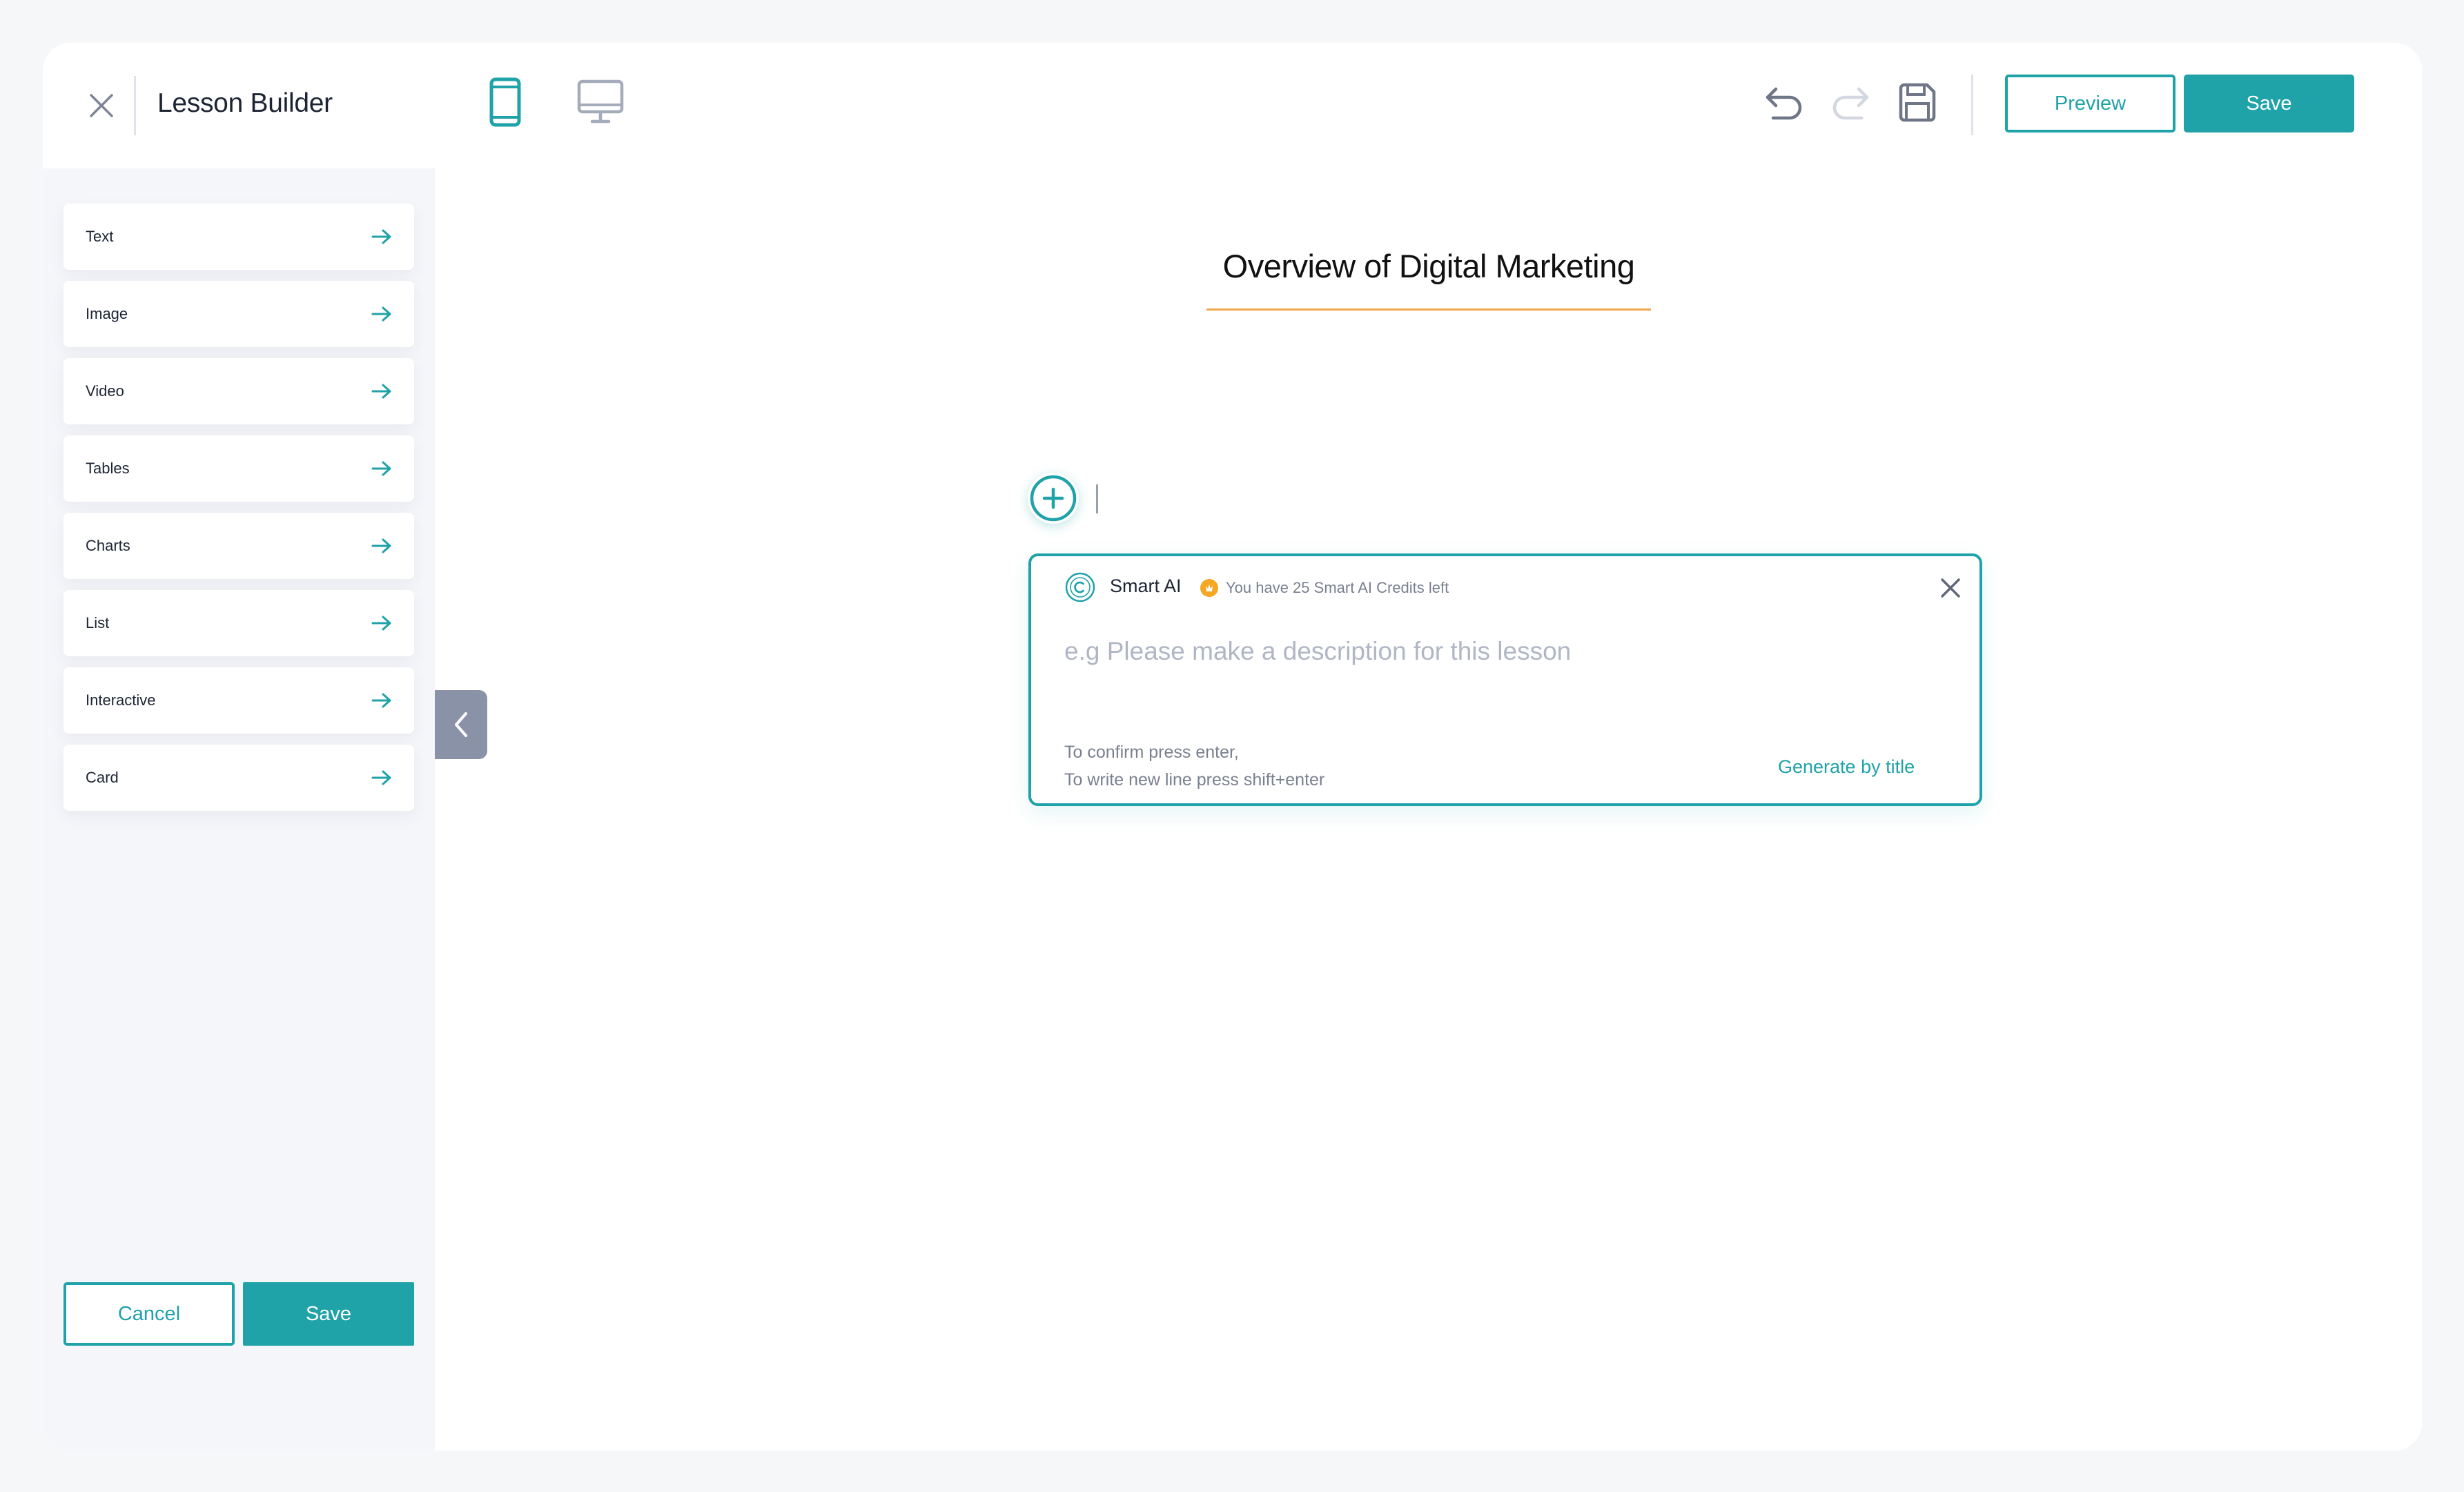  Describe the element at coordinates (239, 700) in the screenshot. I see `sidebar-item-interactive: Interactive` at that location.